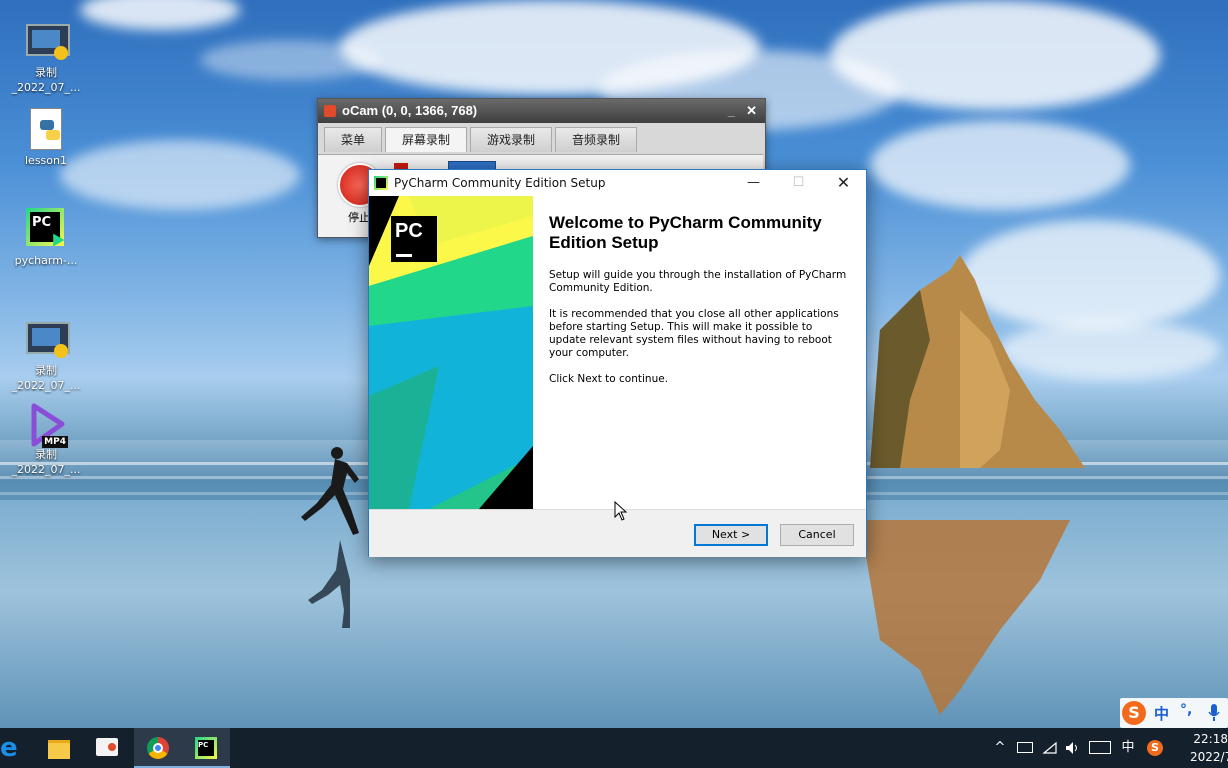  I want to click on ocam-tab-screen-record: 屏幕录制, so click(426, 139).